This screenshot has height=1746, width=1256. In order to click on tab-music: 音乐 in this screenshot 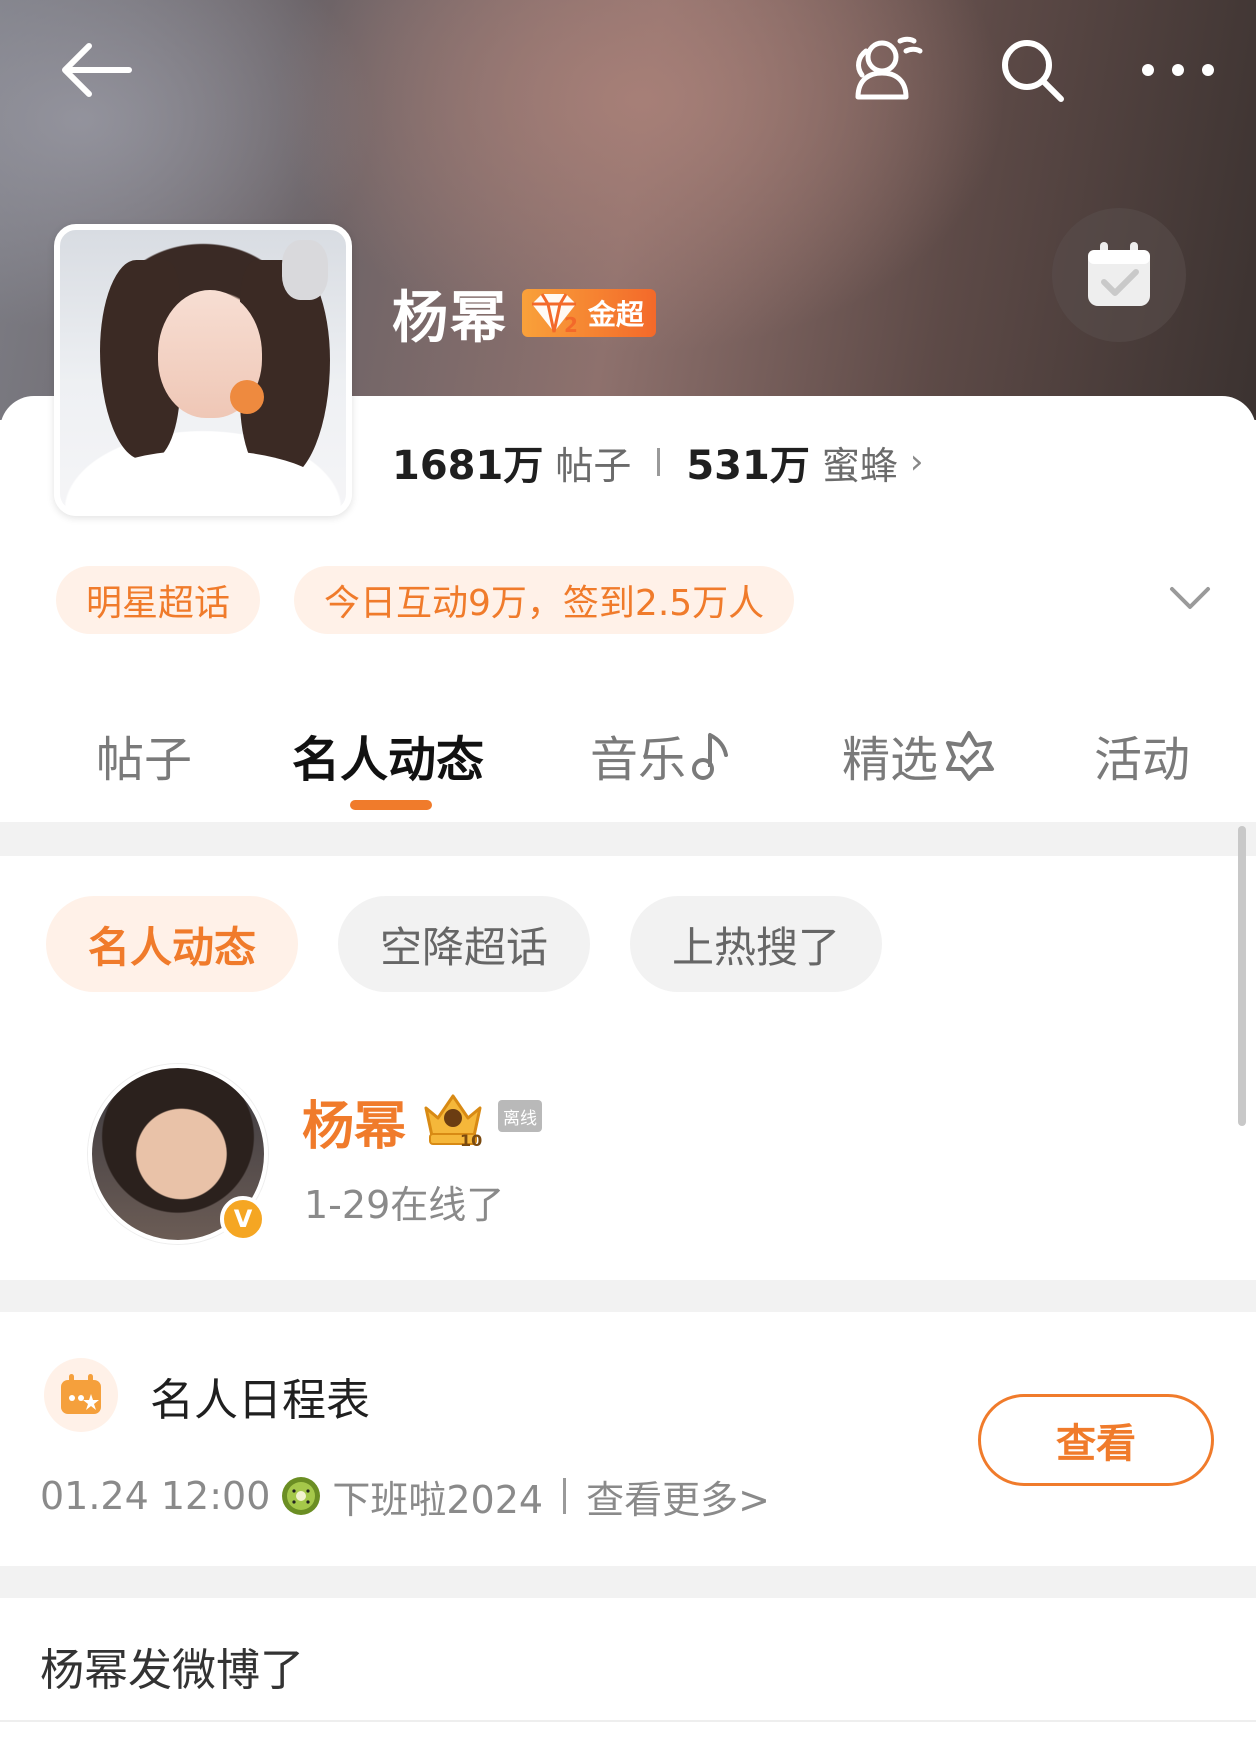, I will do `click(662, 755)`.